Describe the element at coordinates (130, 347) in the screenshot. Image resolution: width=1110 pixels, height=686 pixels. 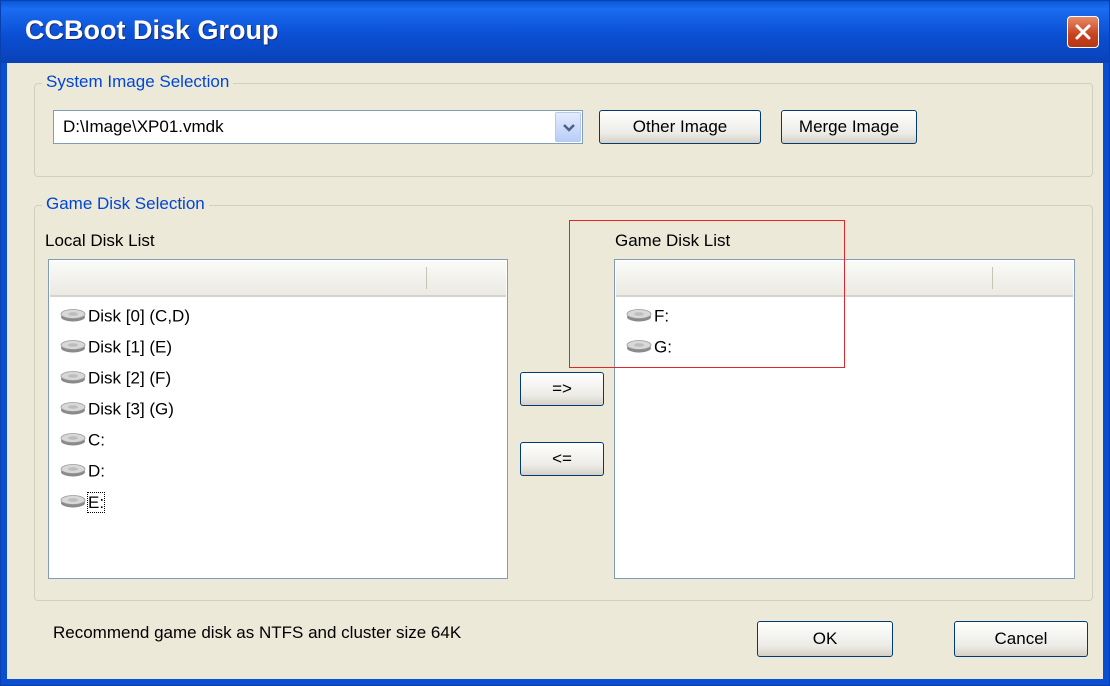
I see `list-item-label: Disk [1] (E)` at that location.